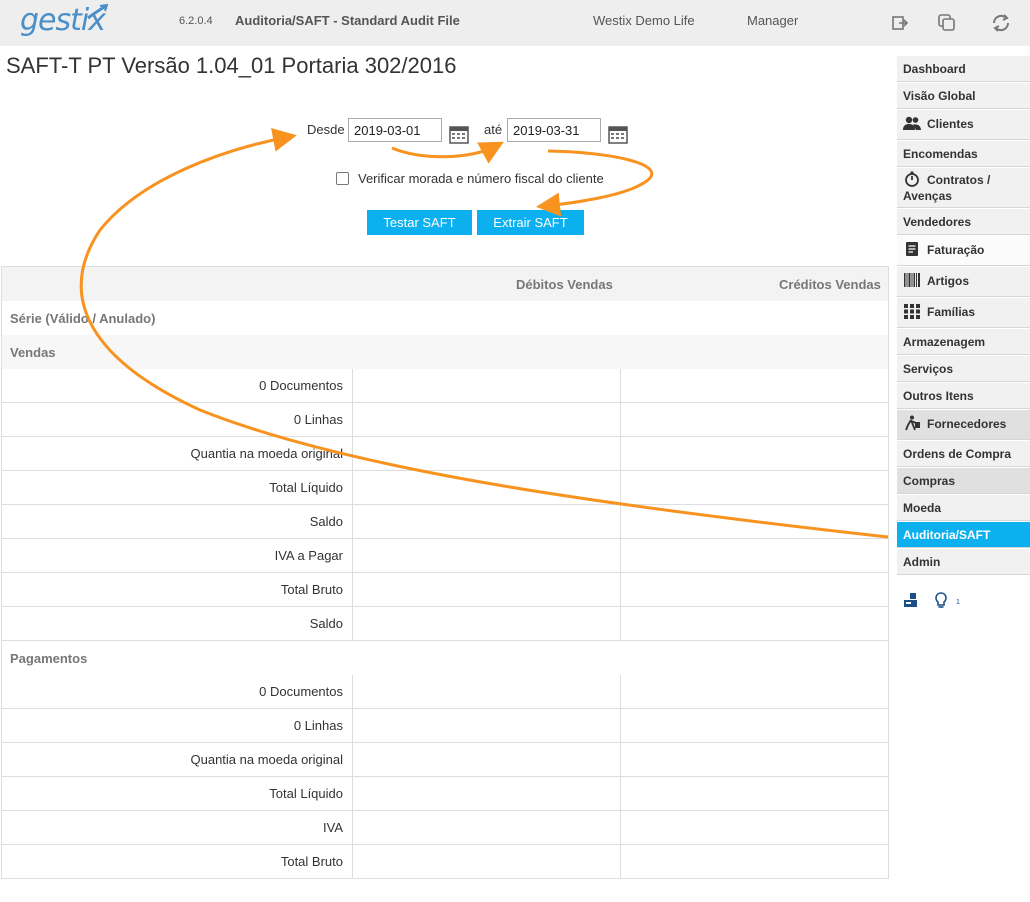 This screenshot has width=1030, height=902. What do you see at coordinates (445, 352) in the screenshot?
I see `section-vendas: Vendas` at bounding box center [445, 352].